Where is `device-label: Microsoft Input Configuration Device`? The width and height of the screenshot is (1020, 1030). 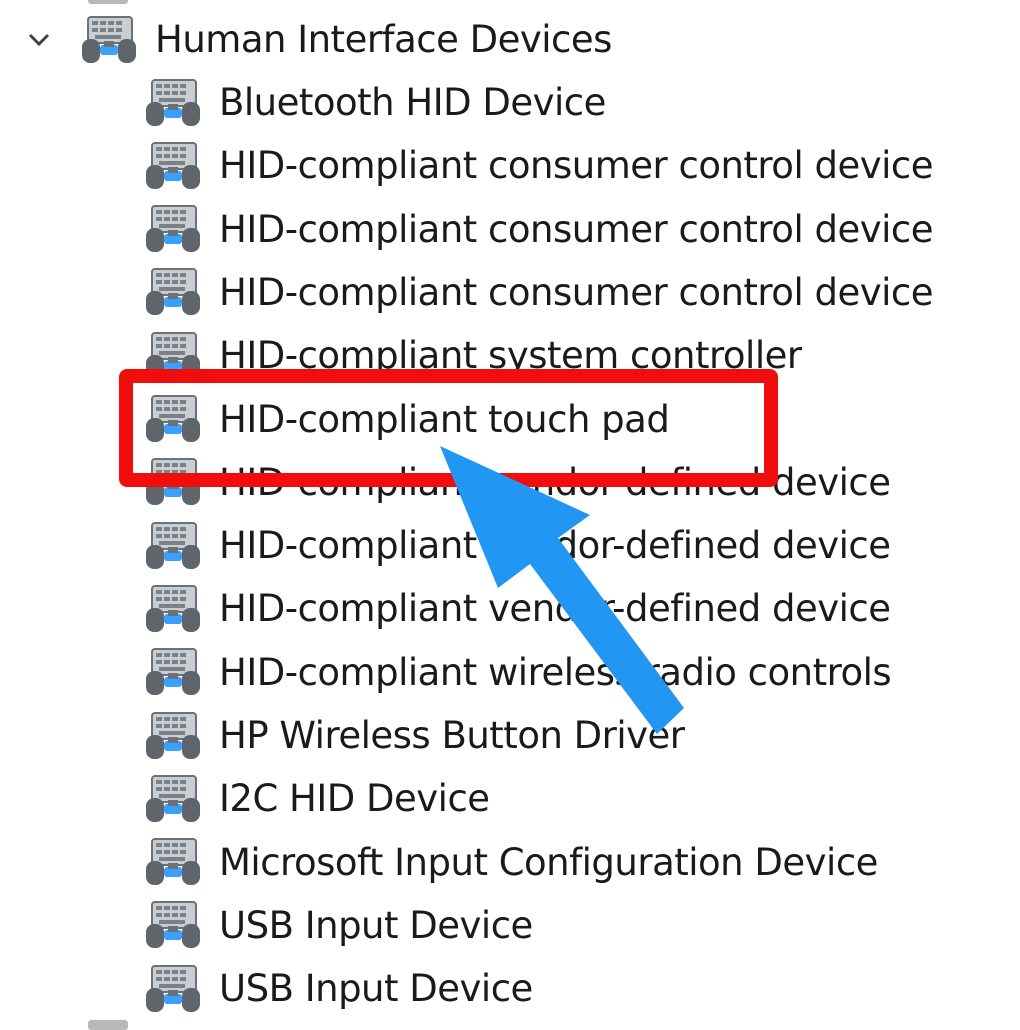
device-label: Microsoft Input Configuration Device is located at coordinates (548, 862).